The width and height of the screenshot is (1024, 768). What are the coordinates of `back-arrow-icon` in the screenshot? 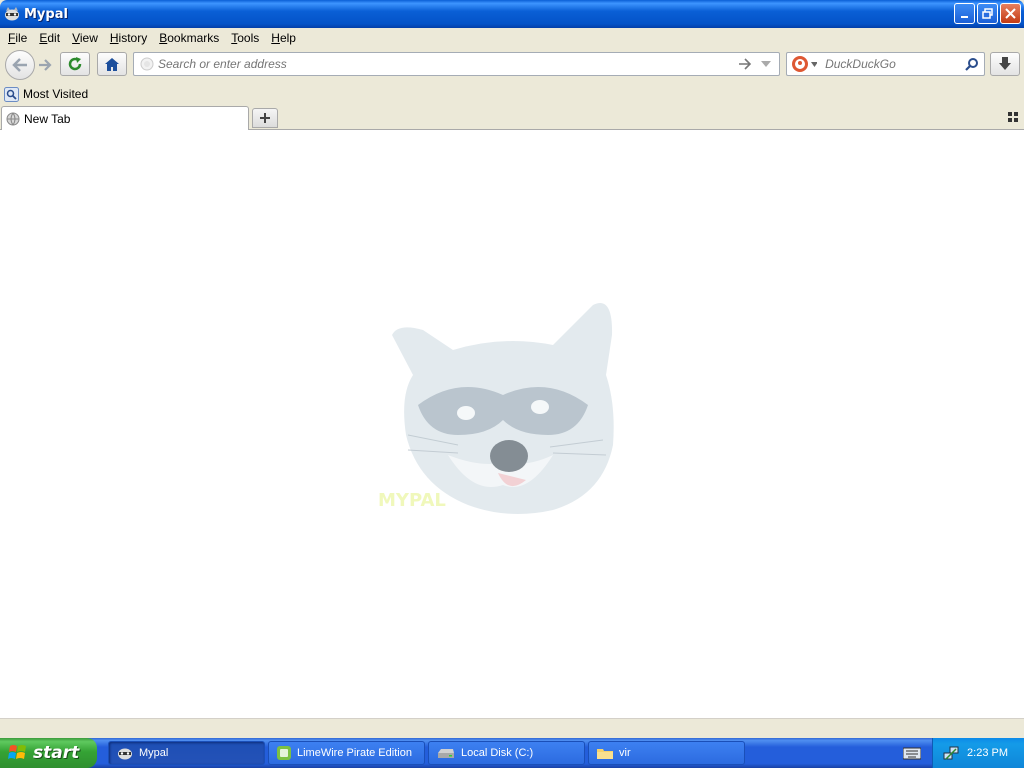 It's located at (19, 65).